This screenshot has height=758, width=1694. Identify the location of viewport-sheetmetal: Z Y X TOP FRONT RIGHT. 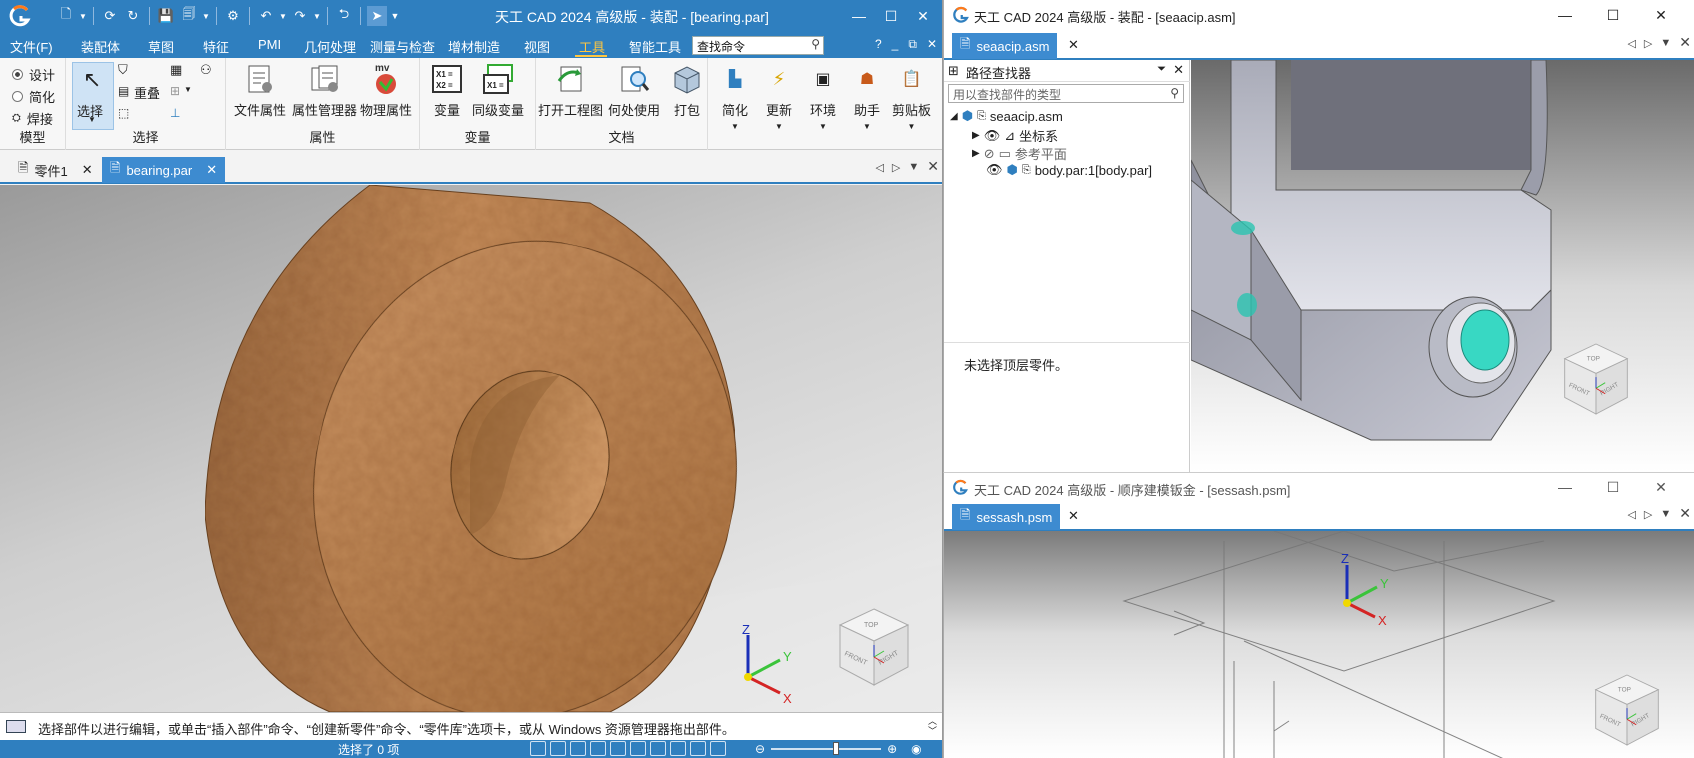
(1319, 644).